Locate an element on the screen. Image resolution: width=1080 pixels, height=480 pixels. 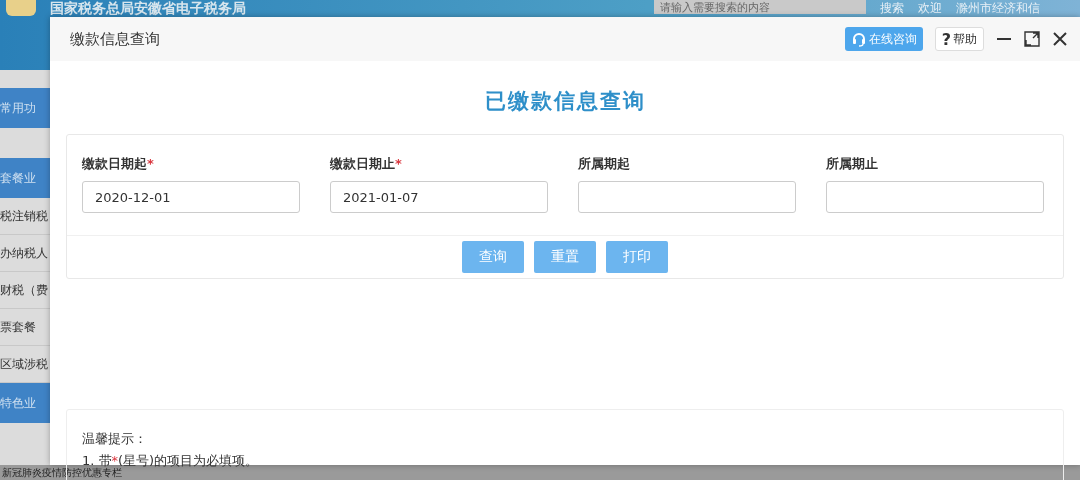
tips-title: 温馨提示： is located at coordinates (115, 439).